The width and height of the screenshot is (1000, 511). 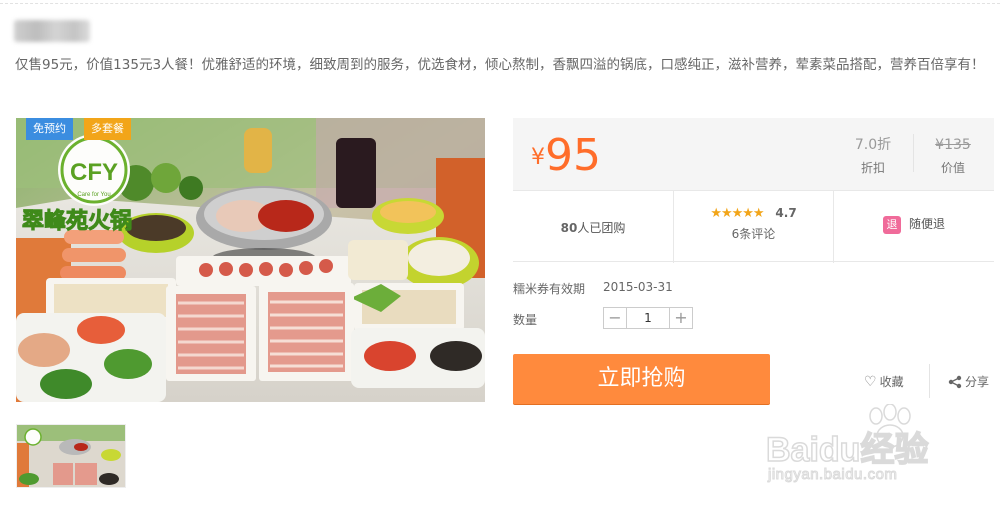 What do you see at coordinates (641, 379) in the screenshot?
I see `buy-now-button: 立即抢购` at bounding box center [641, 379].